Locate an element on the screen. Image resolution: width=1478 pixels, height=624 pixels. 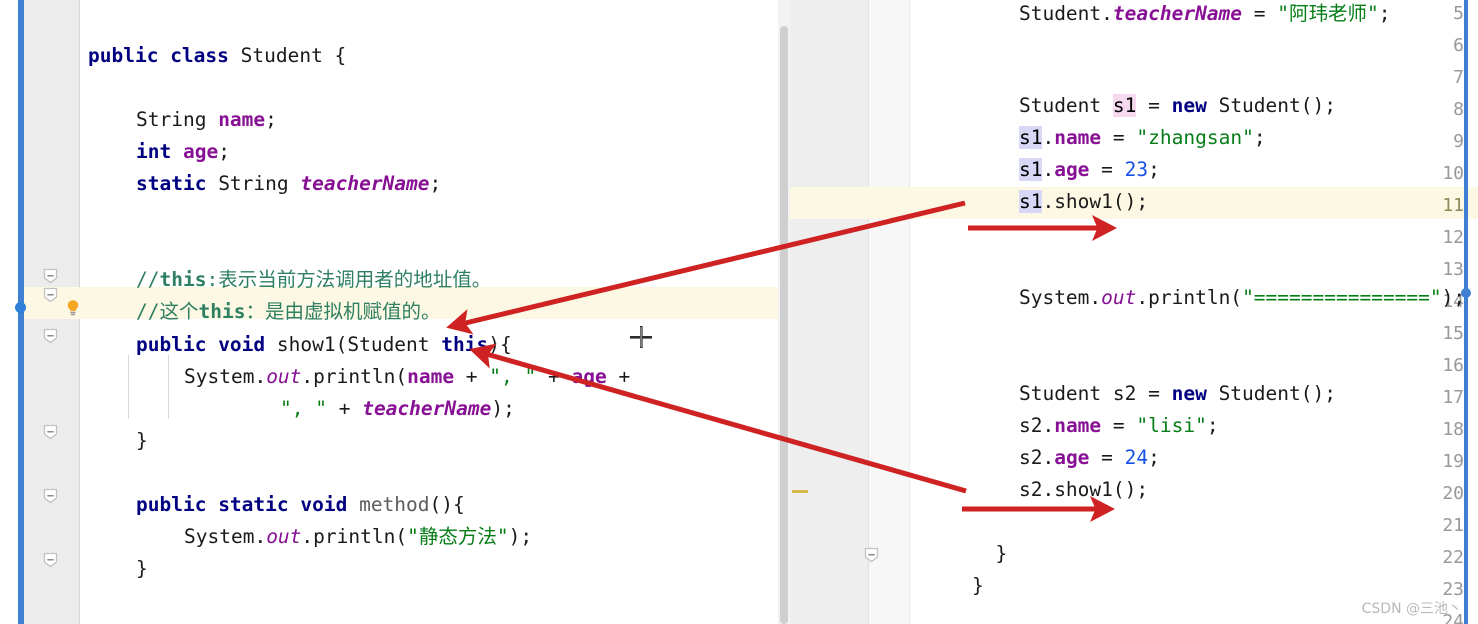
code-token: public is located at coordinates (177, 344).